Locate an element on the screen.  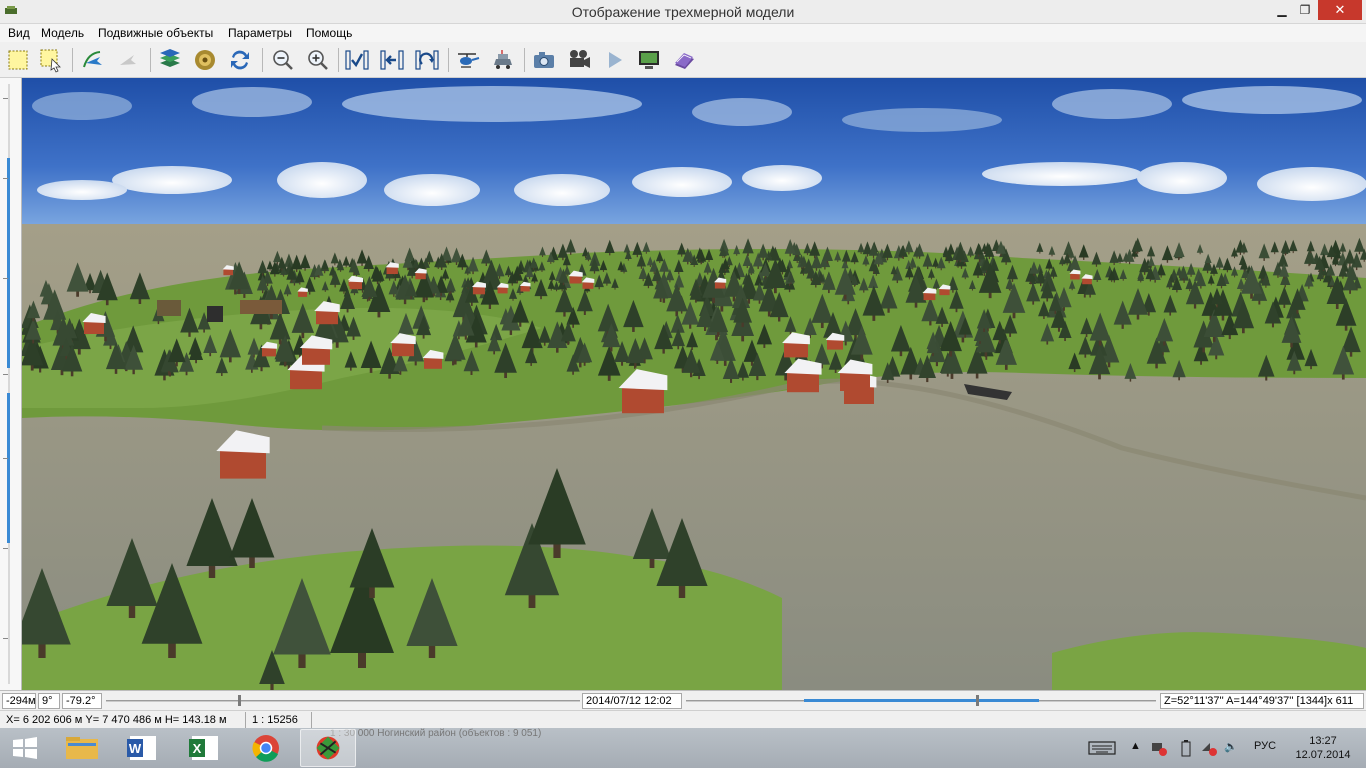
volume-icon: 🔈 is located at coordinates (1231, 746).